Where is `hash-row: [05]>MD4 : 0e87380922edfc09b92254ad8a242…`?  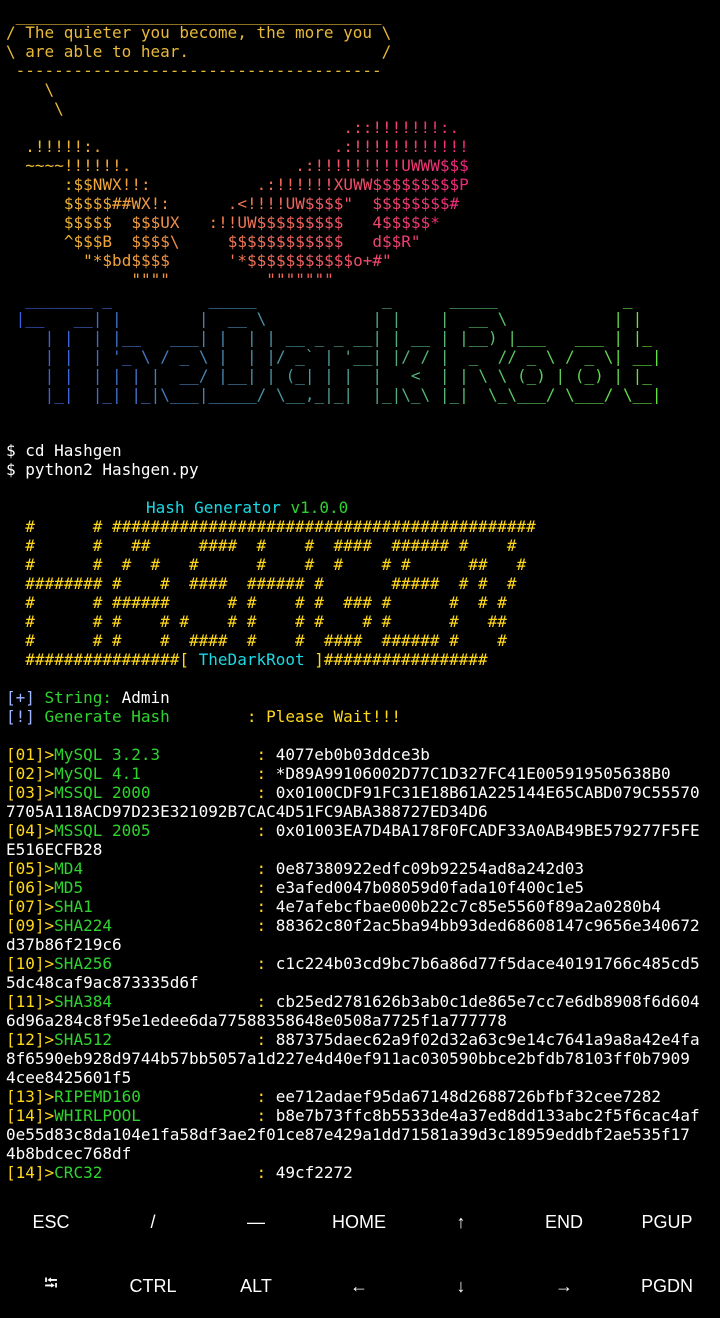 hash-row: [05]>MD4 : 0e87380922edfc09b92254ad8a242… is located at coordinates (295, 868).